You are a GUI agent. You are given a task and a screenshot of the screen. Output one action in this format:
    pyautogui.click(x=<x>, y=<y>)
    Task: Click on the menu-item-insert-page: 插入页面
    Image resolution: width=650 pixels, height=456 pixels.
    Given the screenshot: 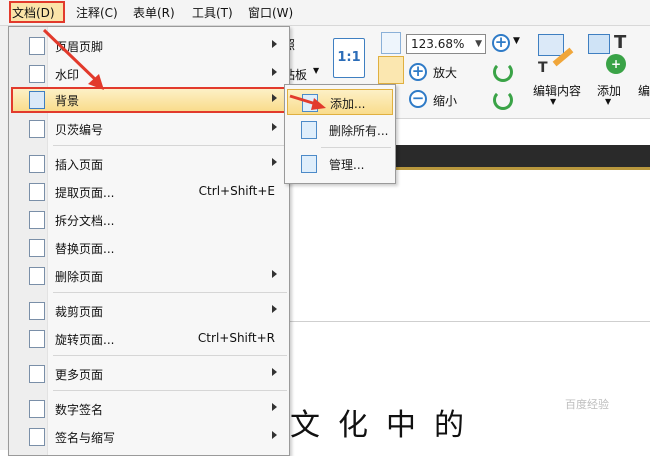 What is the action you would take?
    pyautogui.click(x=149, y=164)
    